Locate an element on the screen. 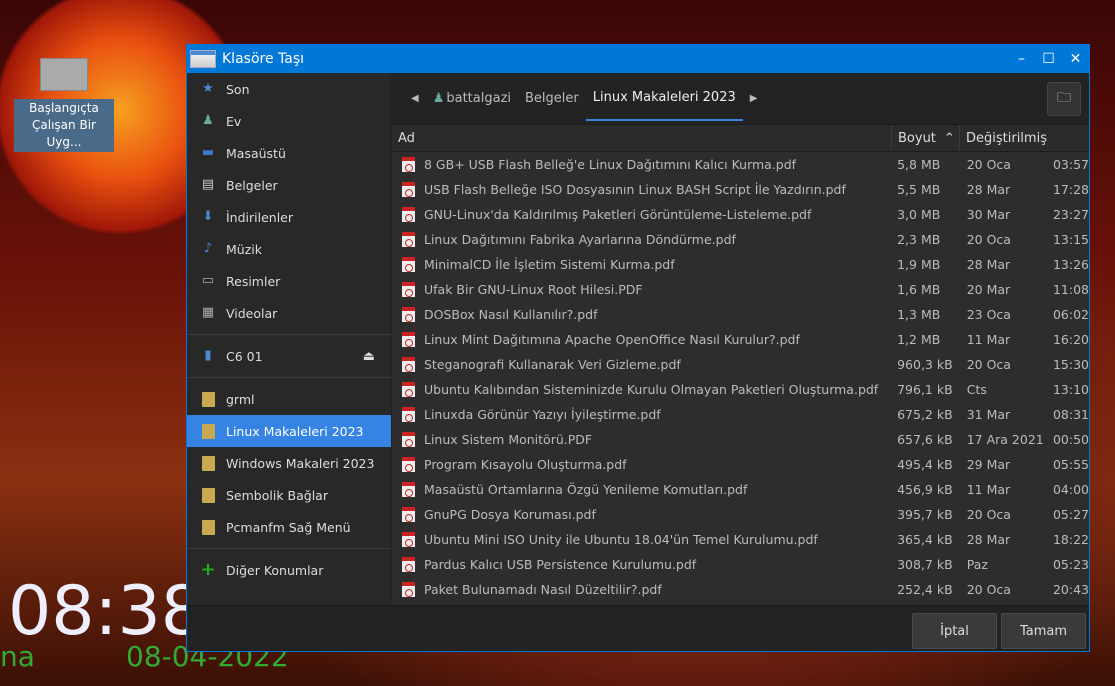  column-modified: Değiştirilmiş is located at coordinates (1024, 138).